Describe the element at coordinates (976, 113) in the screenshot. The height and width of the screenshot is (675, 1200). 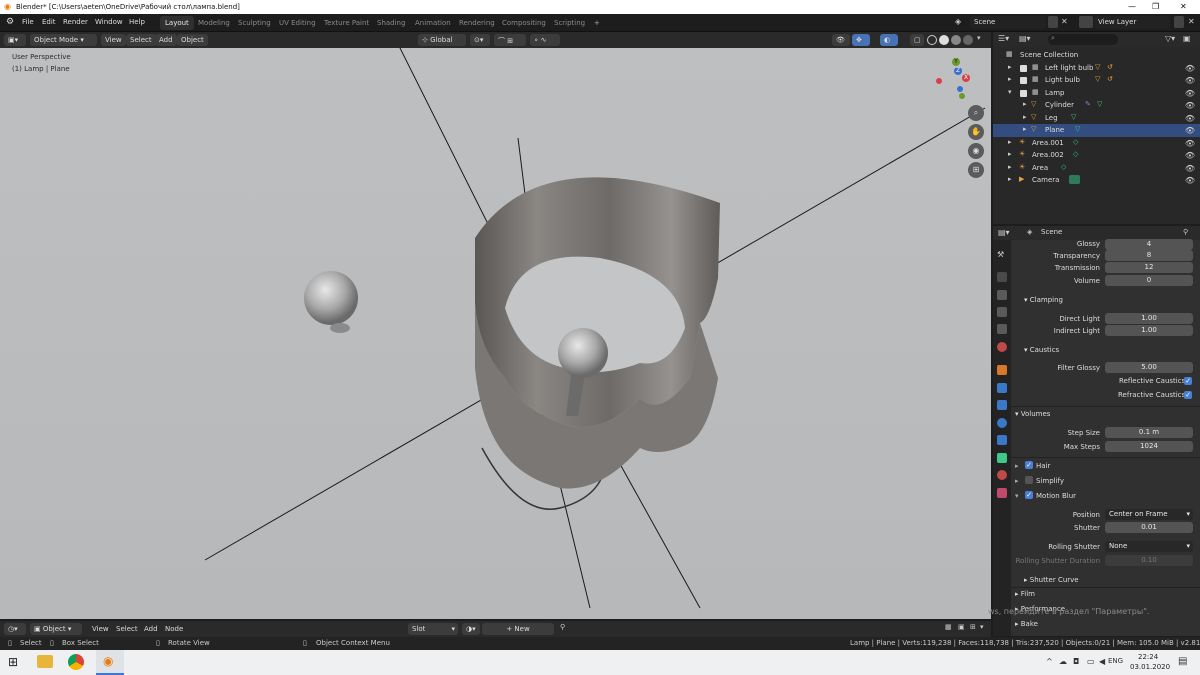
I see `zoom-icon: ⌕` at that location.